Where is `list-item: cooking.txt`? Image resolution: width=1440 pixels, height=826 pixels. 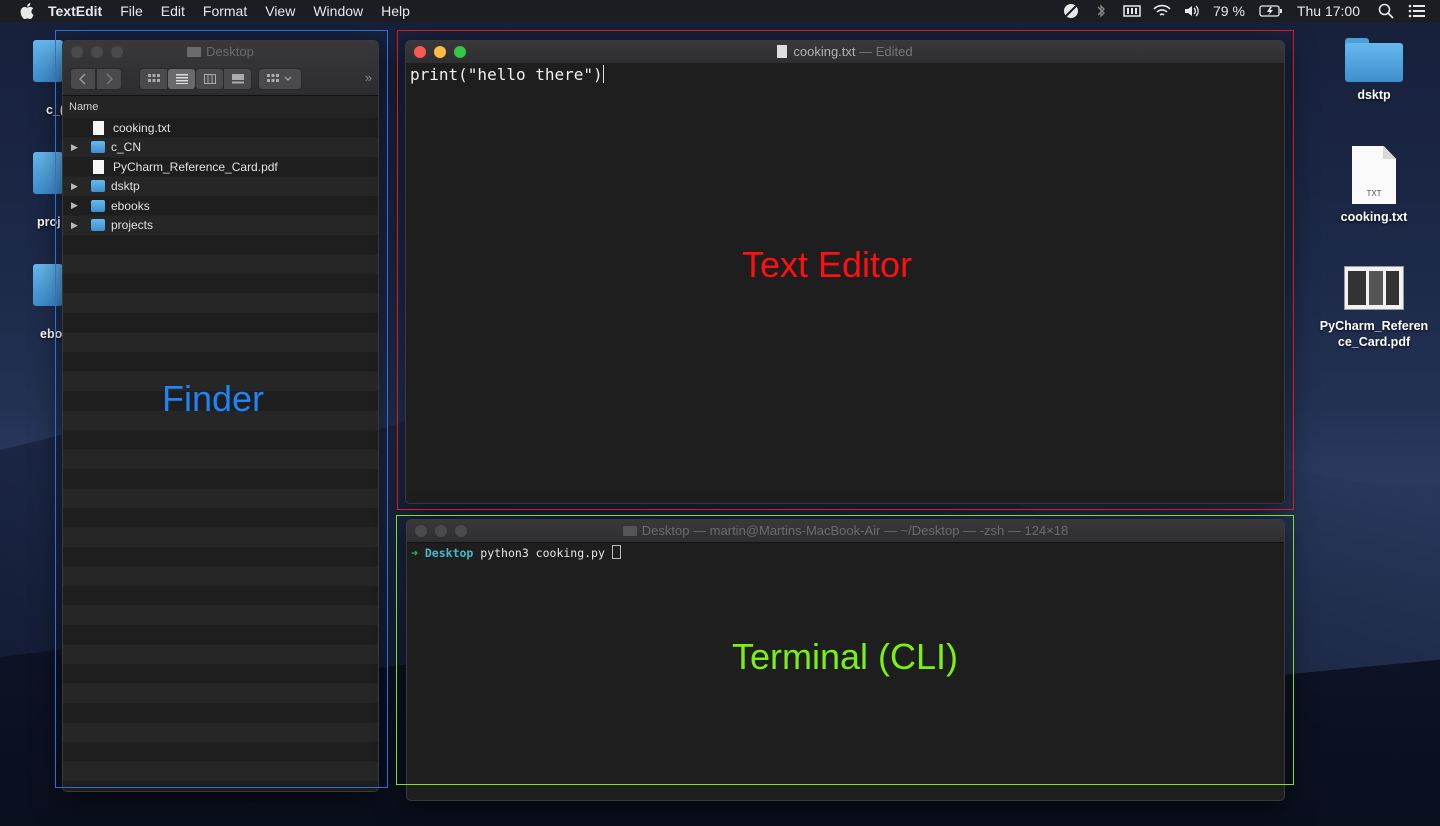 list-item: cooking.txt is located at coordinates (220, 128).